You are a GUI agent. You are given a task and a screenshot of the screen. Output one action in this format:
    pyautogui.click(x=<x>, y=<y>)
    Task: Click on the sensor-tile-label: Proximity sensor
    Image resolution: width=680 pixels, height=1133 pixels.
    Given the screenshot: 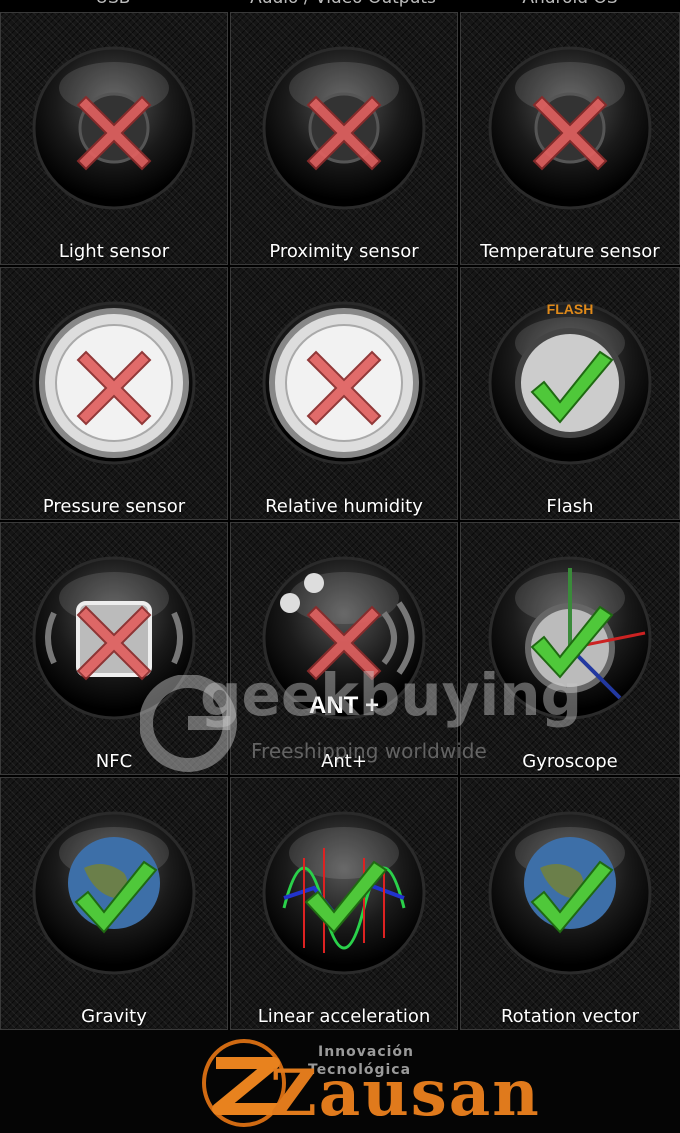 What is the action you would take?
    pyautogui.click(x=344, y=251)
    